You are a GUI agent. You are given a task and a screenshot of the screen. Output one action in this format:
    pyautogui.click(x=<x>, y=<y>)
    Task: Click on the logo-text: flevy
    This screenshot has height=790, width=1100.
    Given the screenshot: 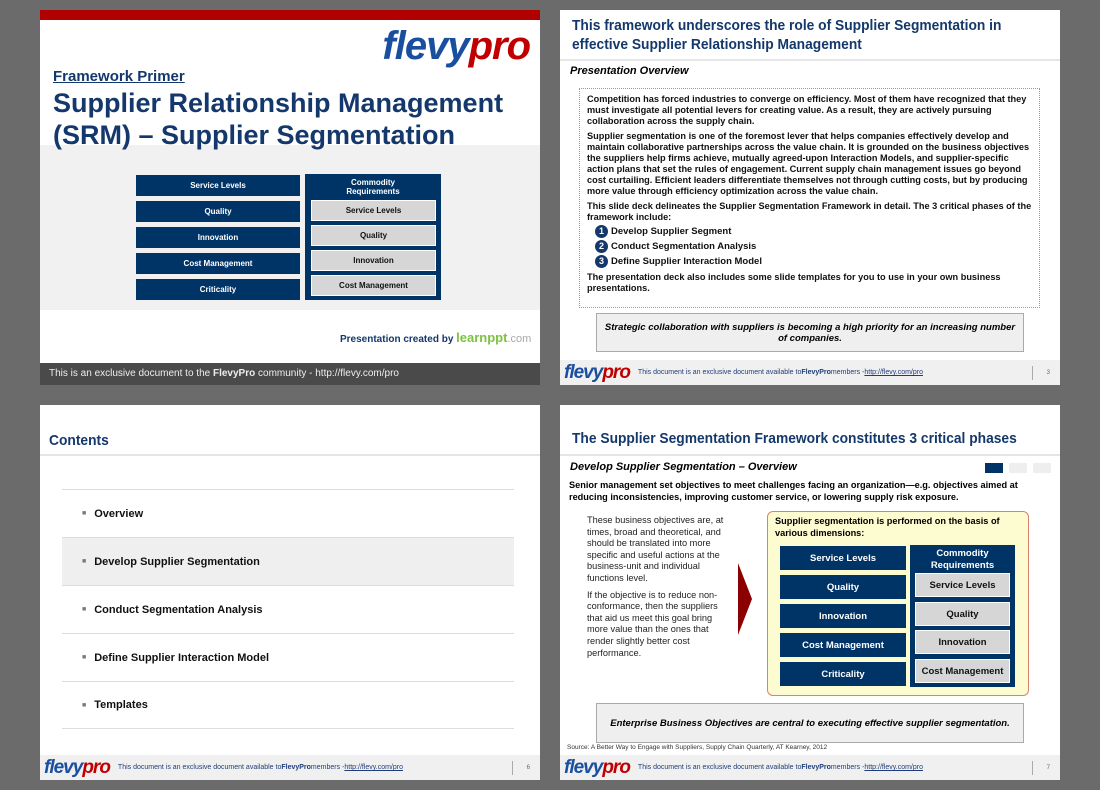 What is the action you would take?
    pyautogui.click(x=425, y=46)
    